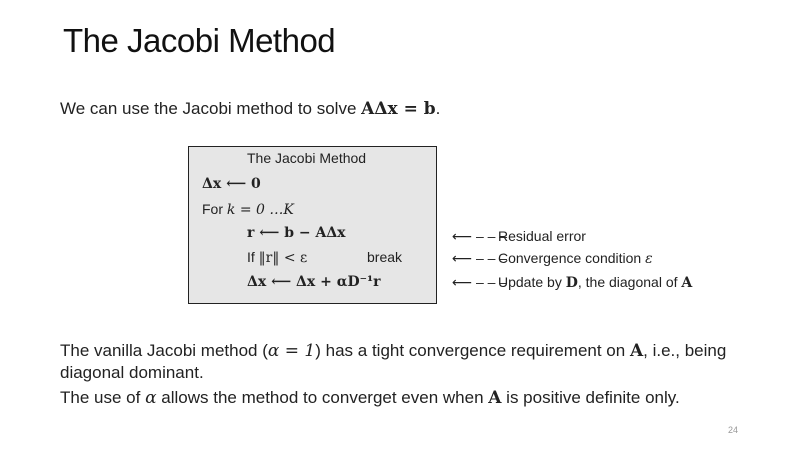  I want to click on algorithm-for-line: For k = 0 …K, so click(248, 209).